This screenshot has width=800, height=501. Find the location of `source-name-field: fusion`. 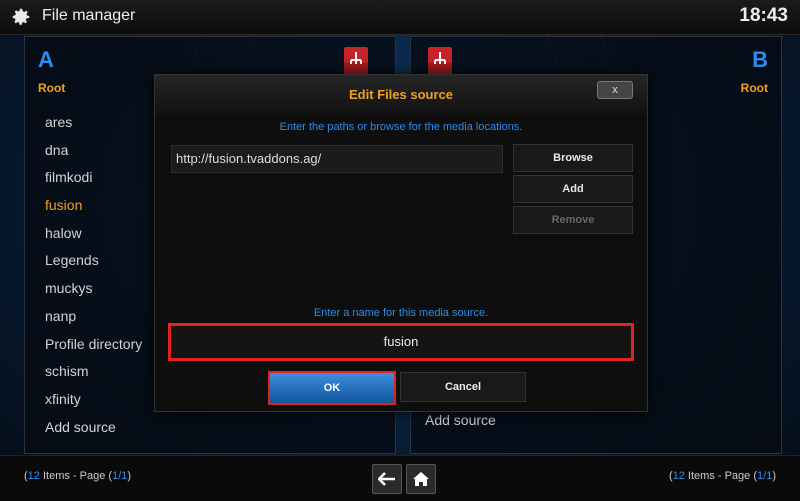

source-name-field: fusion is located at coordinates (401, 342).